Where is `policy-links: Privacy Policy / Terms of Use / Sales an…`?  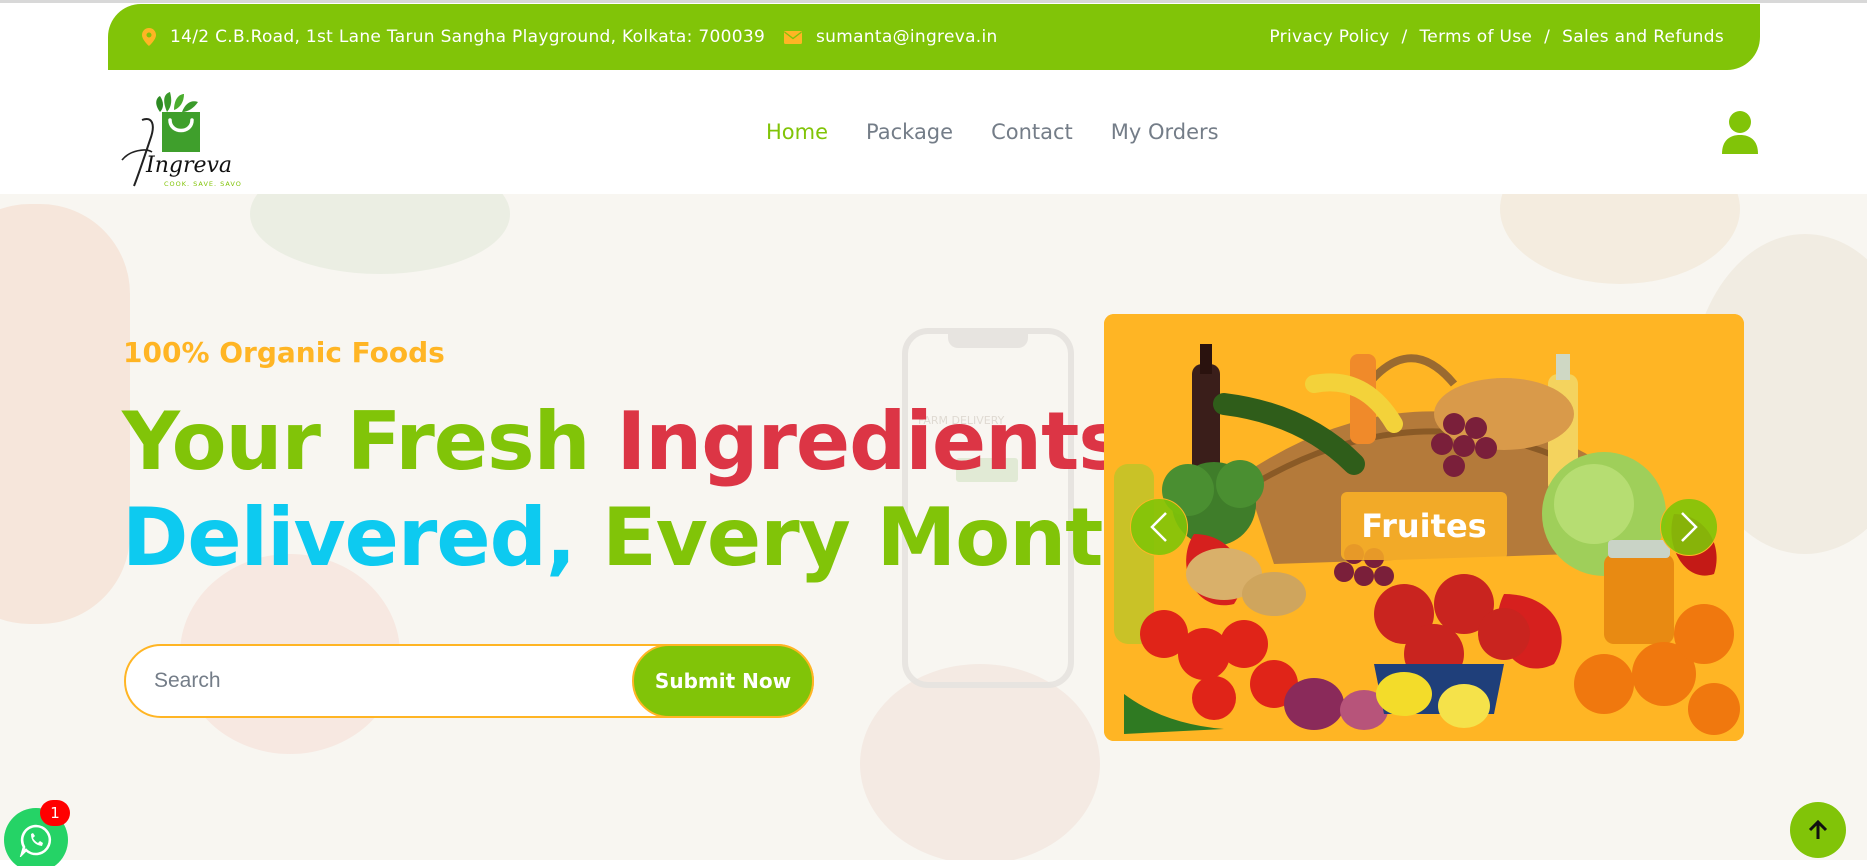
policy-links: Privacy Policy / Terms of Use / Sales an… is located at coordinates (1496, 37).